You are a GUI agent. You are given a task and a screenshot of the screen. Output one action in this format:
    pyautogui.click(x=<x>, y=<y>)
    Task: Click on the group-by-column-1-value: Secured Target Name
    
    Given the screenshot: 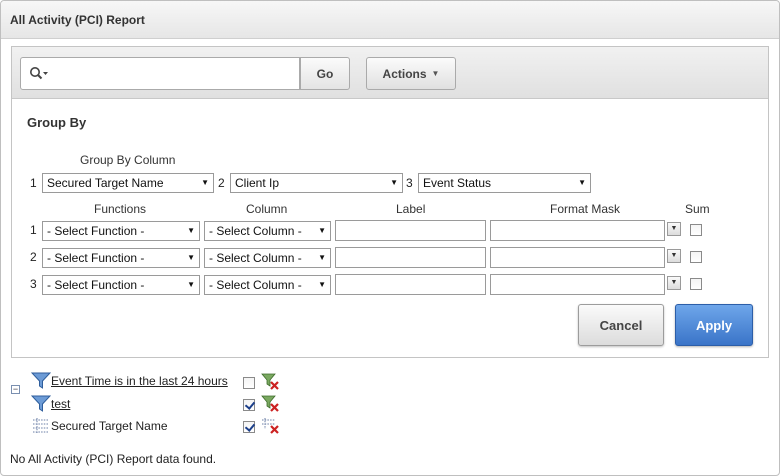 What is the action you would take?
    pyautogui.click(x=105, y=183)
    